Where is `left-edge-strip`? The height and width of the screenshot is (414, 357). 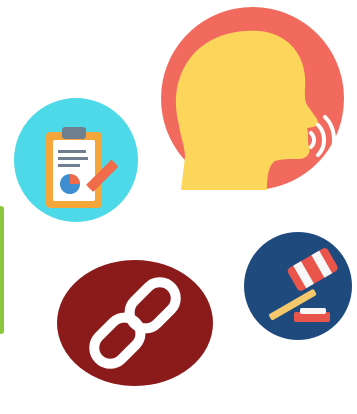 left-edge-strip is located at coordinates (2, 270).